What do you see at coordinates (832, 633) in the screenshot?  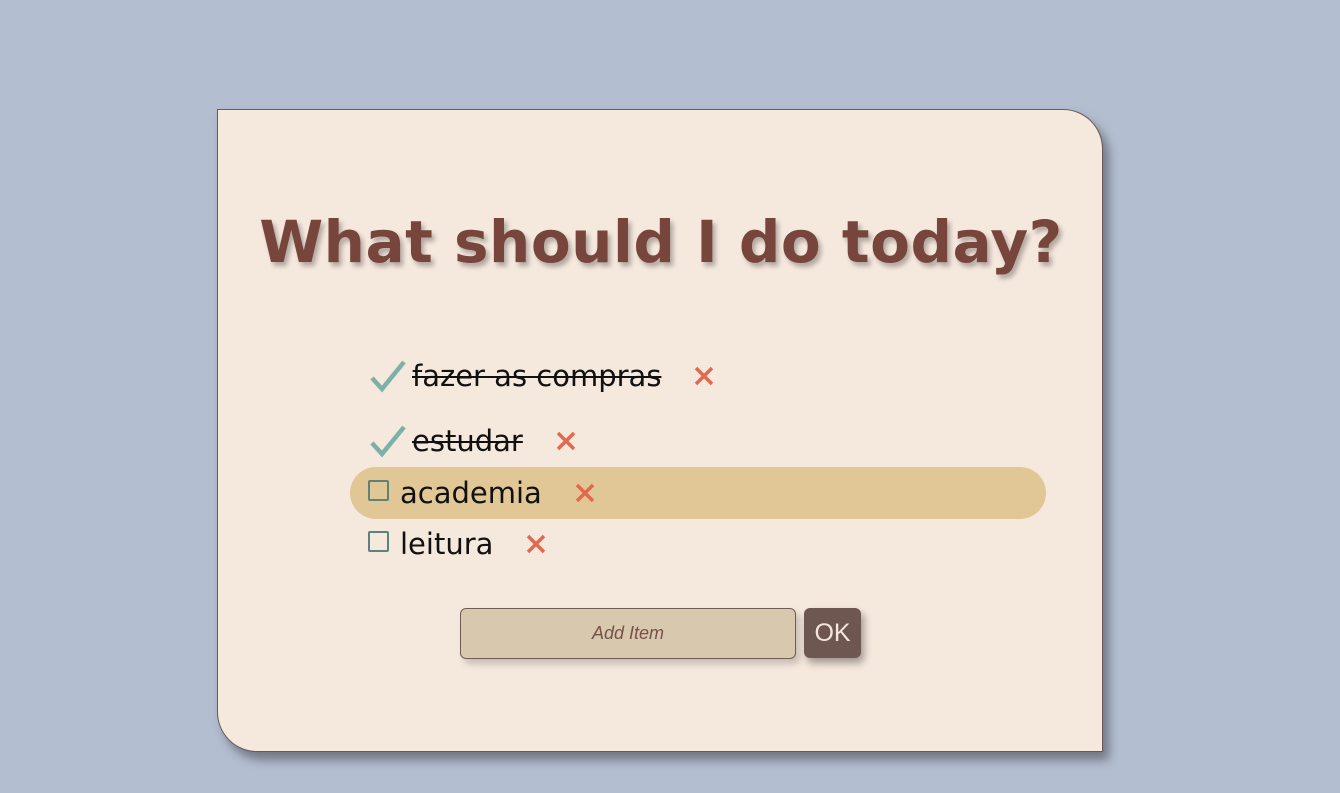 I see `ok-button: OK` at bounding box center [832, 633].